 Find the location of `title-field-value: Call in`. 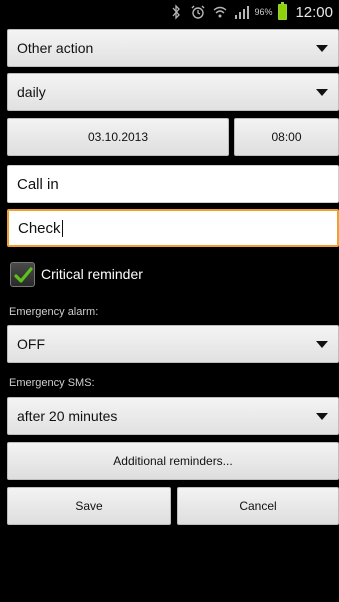

title-field-value: Call in is located at coordinates (38, 184).